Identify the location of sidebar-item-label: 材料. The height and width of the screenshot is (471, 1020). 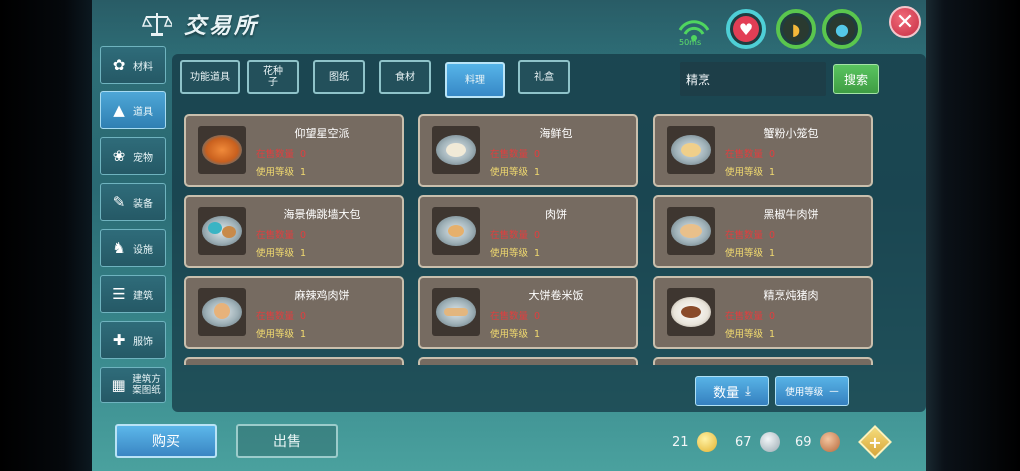
(143, 67).